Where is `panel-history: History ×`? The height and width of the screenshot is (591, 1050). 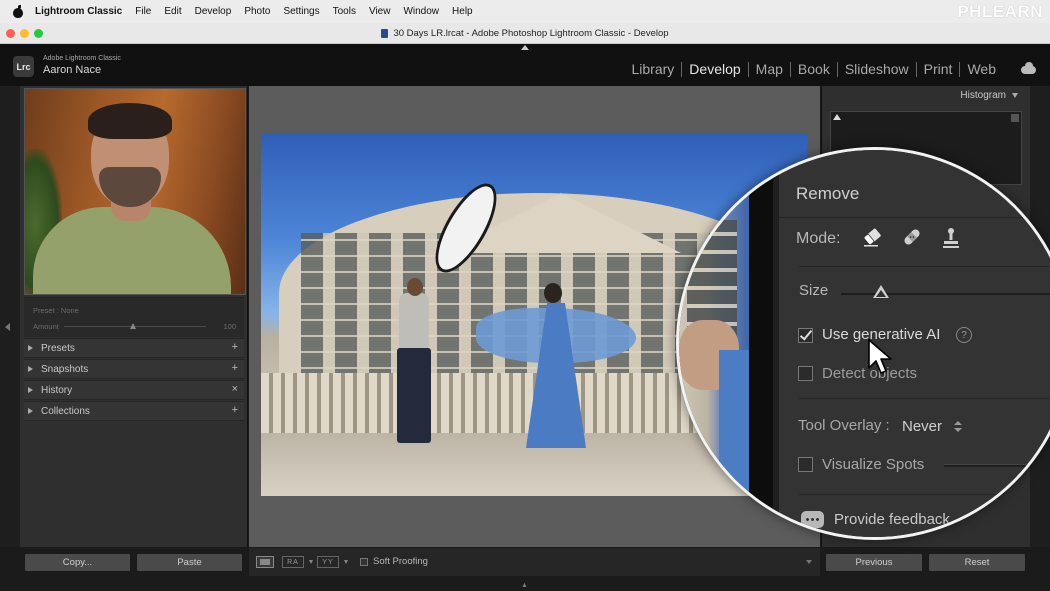
panel-history: History × is located at coordinates (134, 390).